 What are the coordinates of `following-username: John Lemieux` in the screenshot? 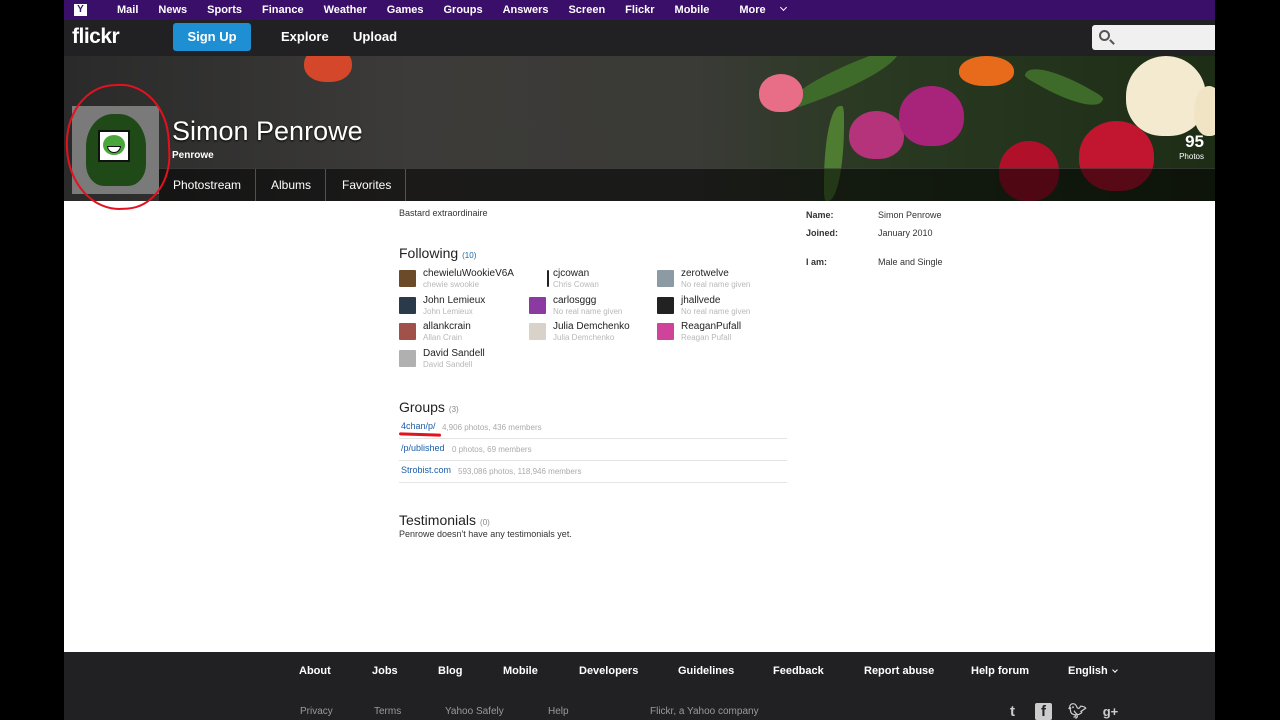 It's located at (454, 300).